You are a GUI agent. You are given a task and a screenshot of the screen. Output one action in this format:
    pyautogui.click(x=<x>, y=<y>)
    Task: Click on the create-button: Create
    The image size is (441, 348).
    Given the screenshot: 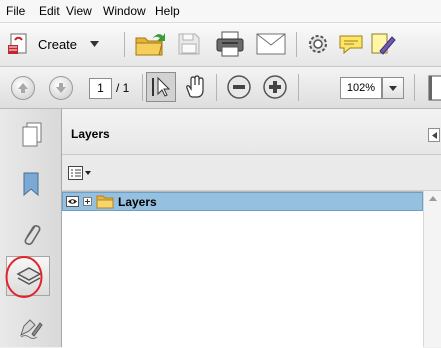 What is the action you would take?
    pyautogui.click(x=64, y=44)
    